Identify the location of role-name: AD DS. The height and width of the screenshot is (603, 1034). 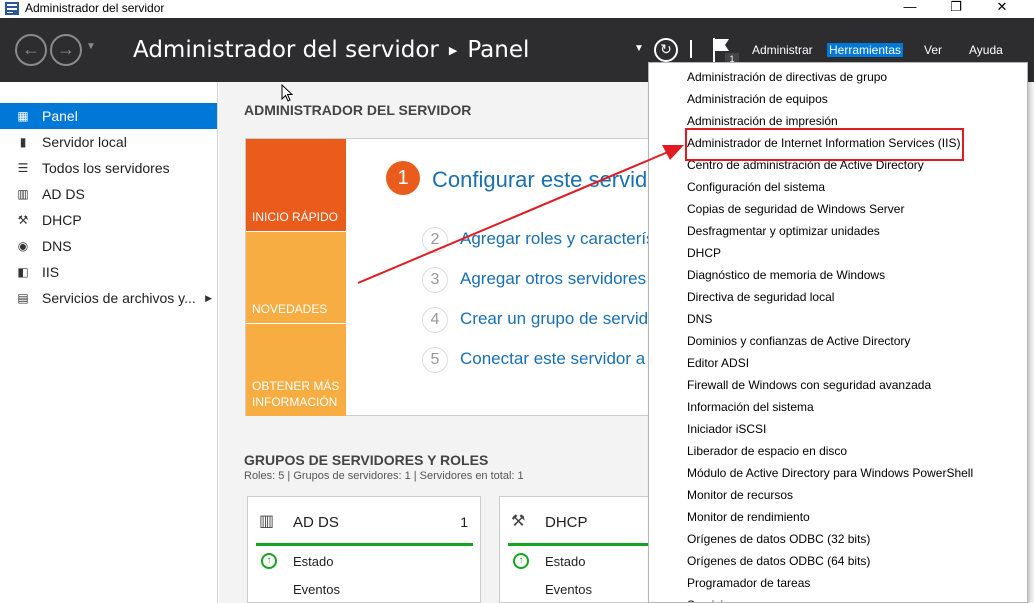
(316, 522).